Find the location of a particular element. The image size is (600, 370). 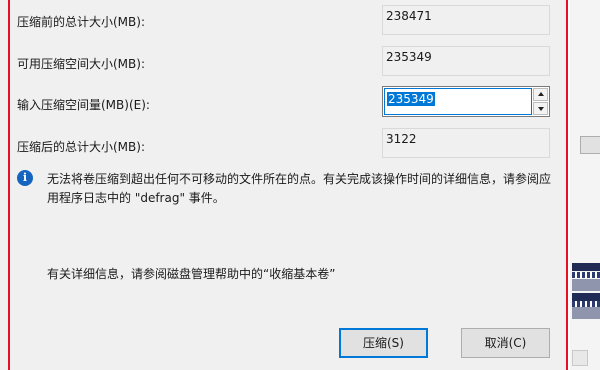

shrink-amount-input: 235349 is located at coordinates (458, 101).